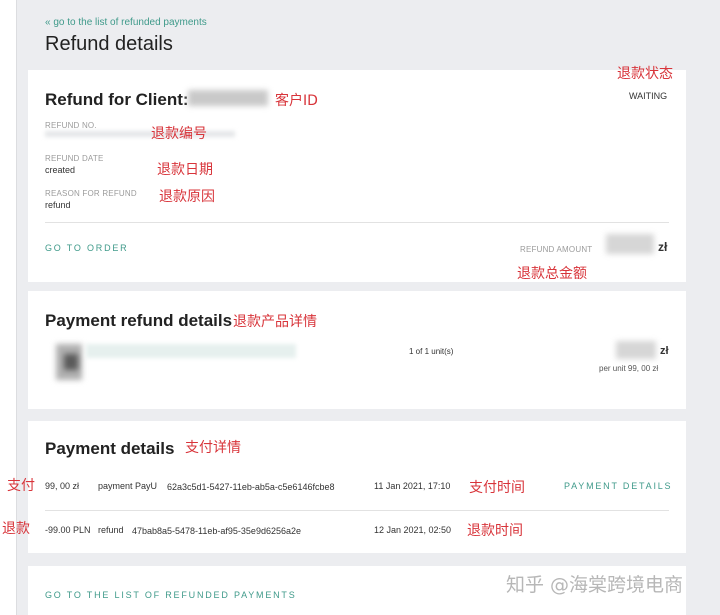 The image size is (720, 615). What do you see at coordinates (216, 531) in the screenshot?
I see `refund-id: 47bab8a5-5478-11eb-af95-35e9d6256a2e` at bounding box center [216, 531].